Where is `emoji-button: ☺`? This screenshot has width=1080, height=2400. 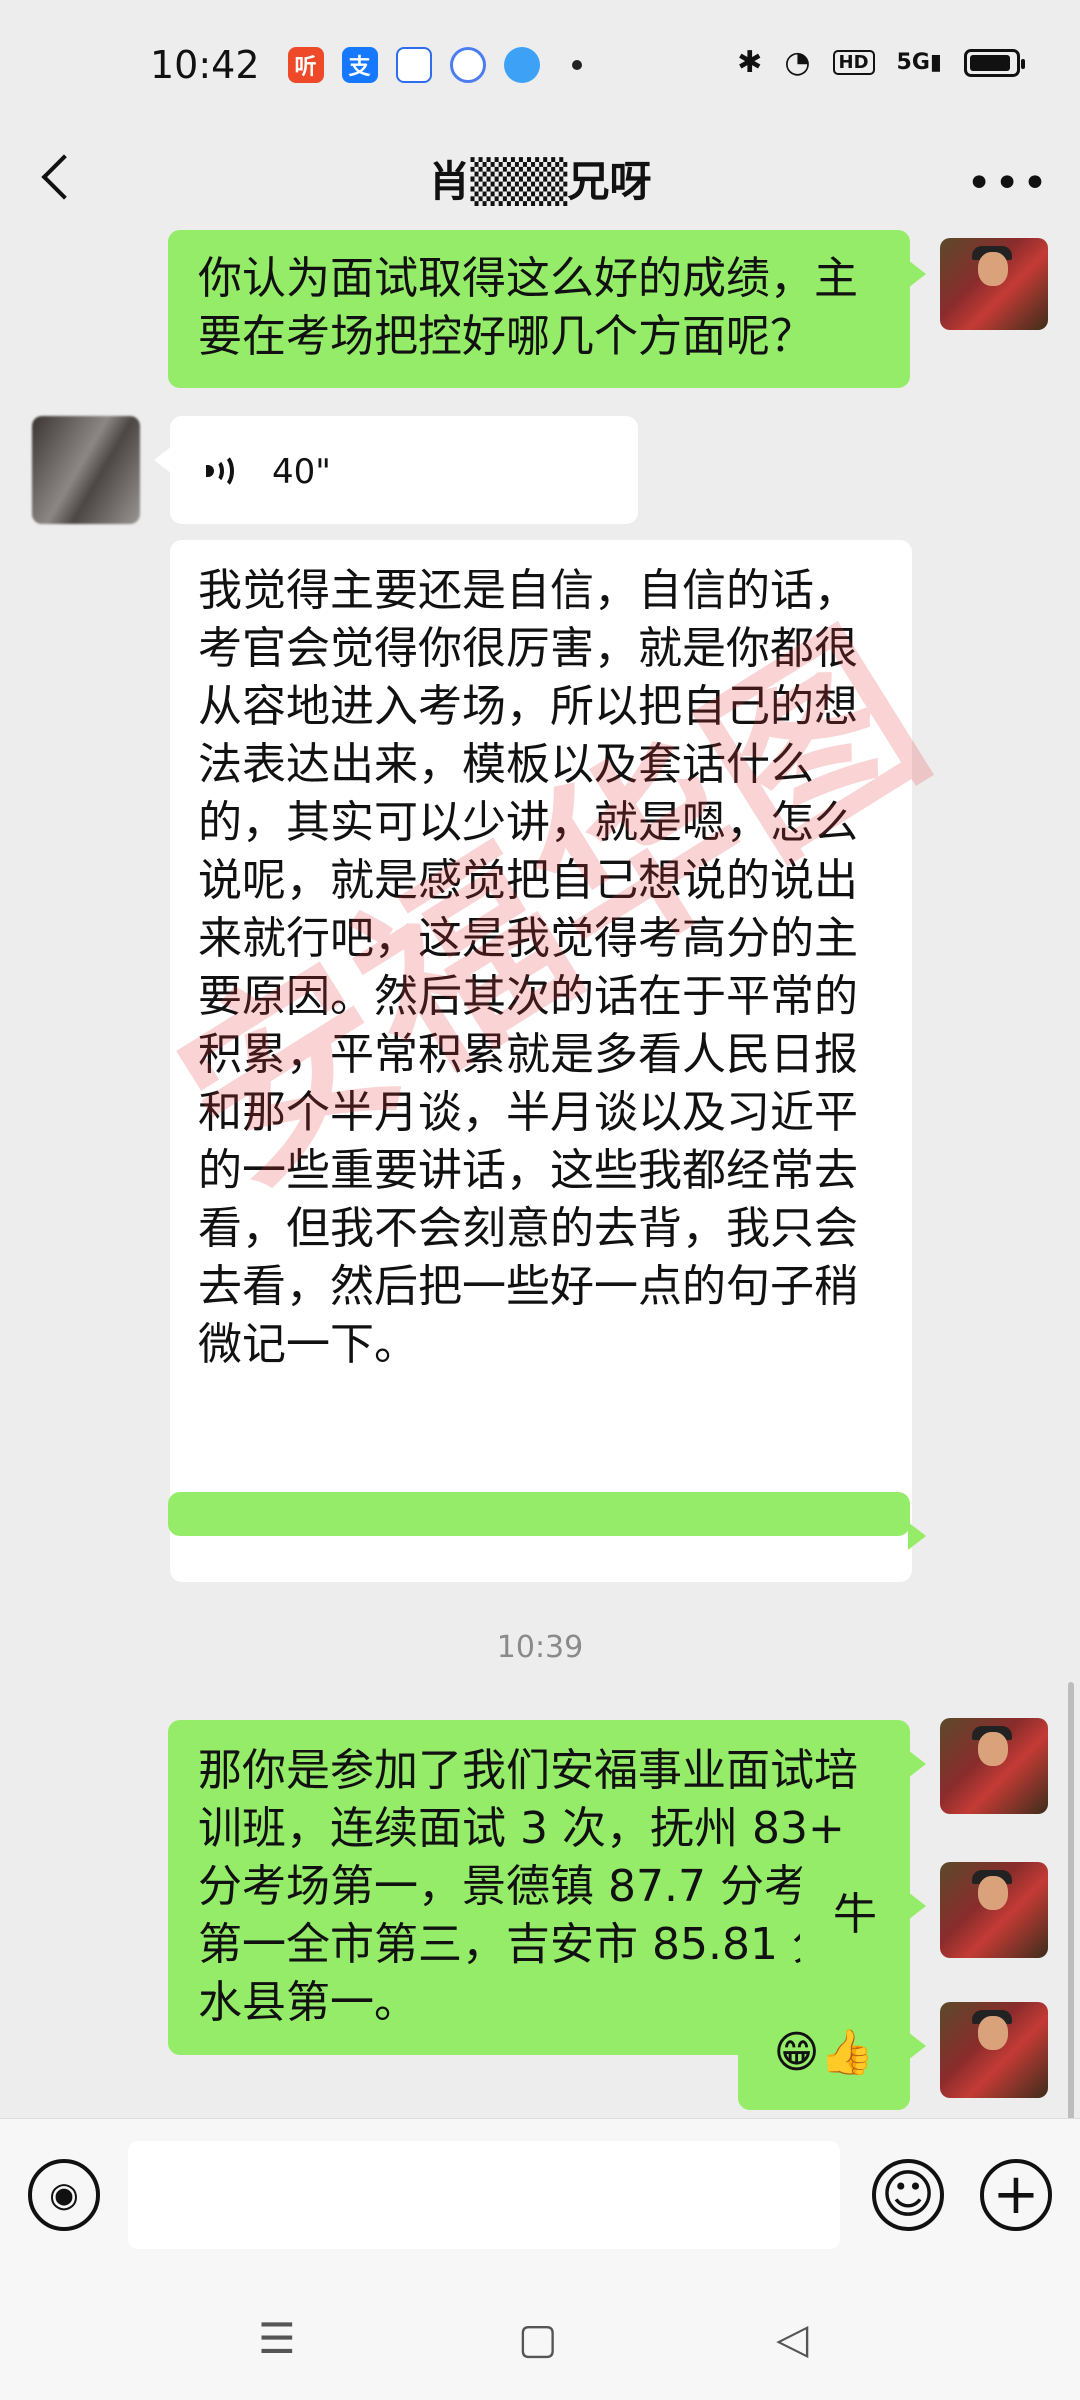 emoji-button: ☺ is located at coordinates (908, 2195).